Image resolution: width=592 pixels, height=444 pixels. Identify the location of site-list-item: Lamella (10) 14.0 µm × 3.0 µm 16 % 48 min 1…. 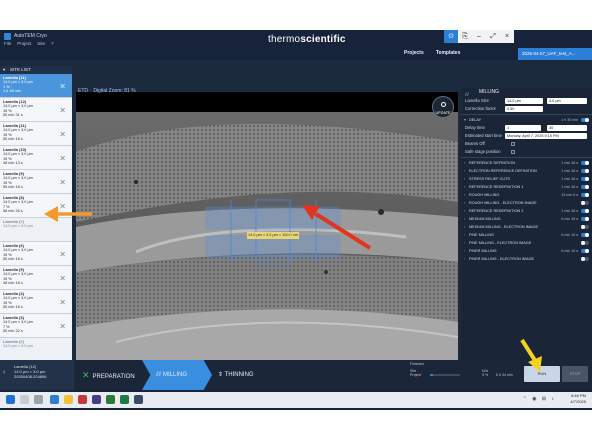
(36, 158).